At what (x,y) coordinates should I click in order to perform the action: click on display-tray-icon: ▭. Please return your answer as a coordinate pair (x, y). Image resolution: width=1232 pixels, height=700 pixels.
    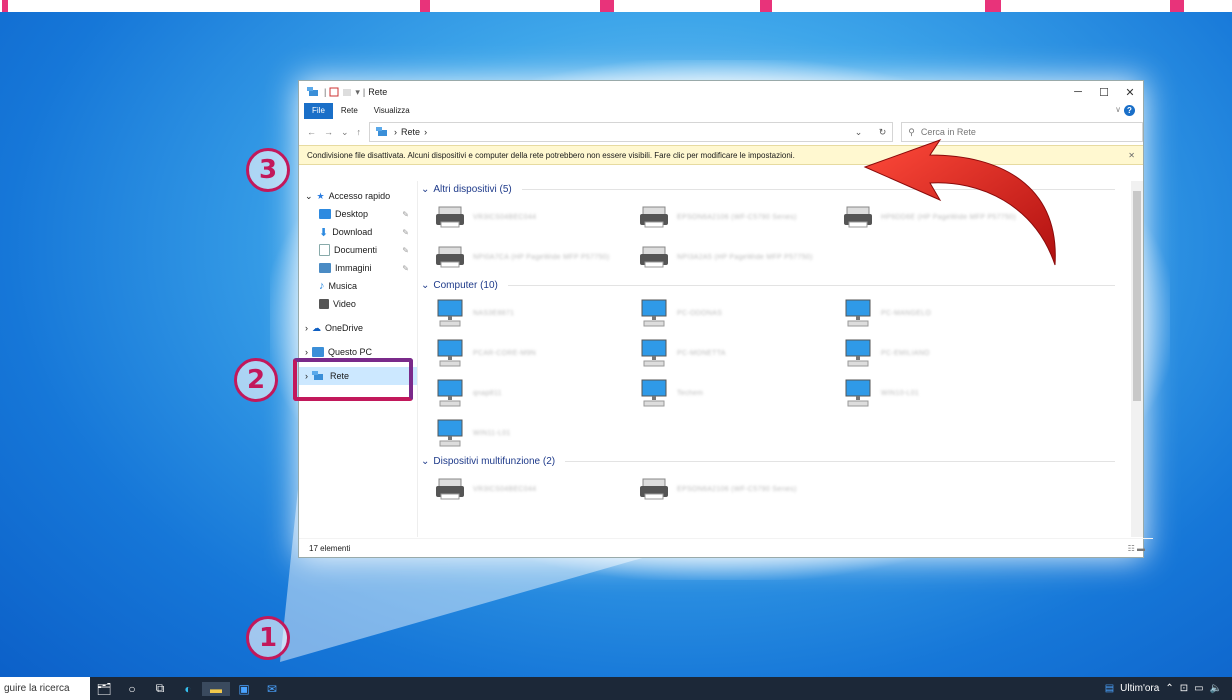
    Looking at the image, I should click on (1198, 688).